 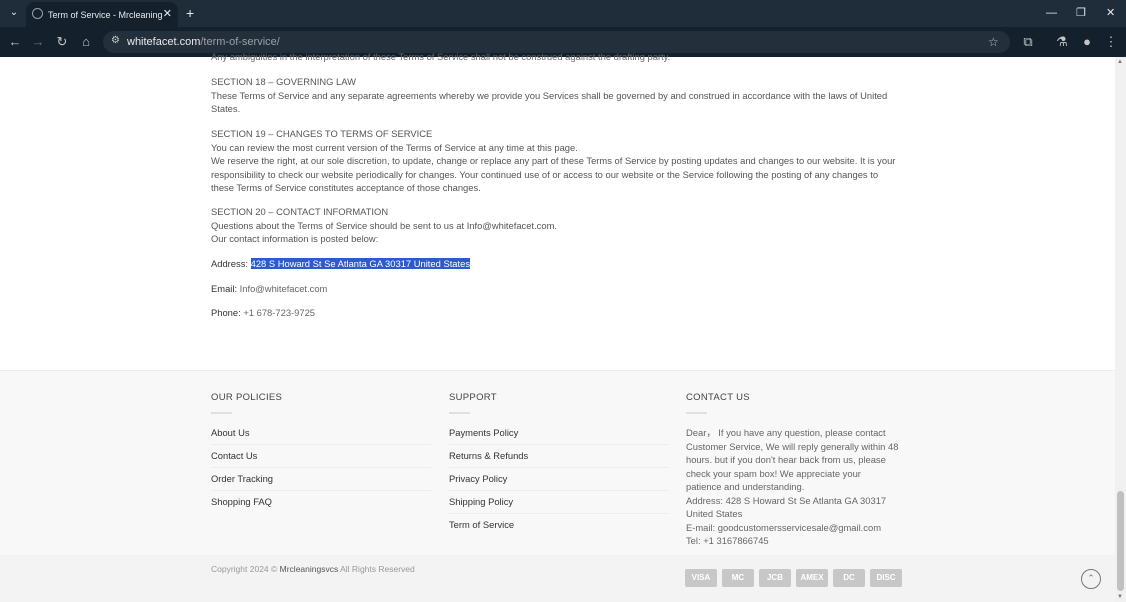 What do you see at coordinates (283, 81) in the screenshot?
I see `section-title: SECTION 18 – GOVERNING LAW` at bounding box center [283, 81].